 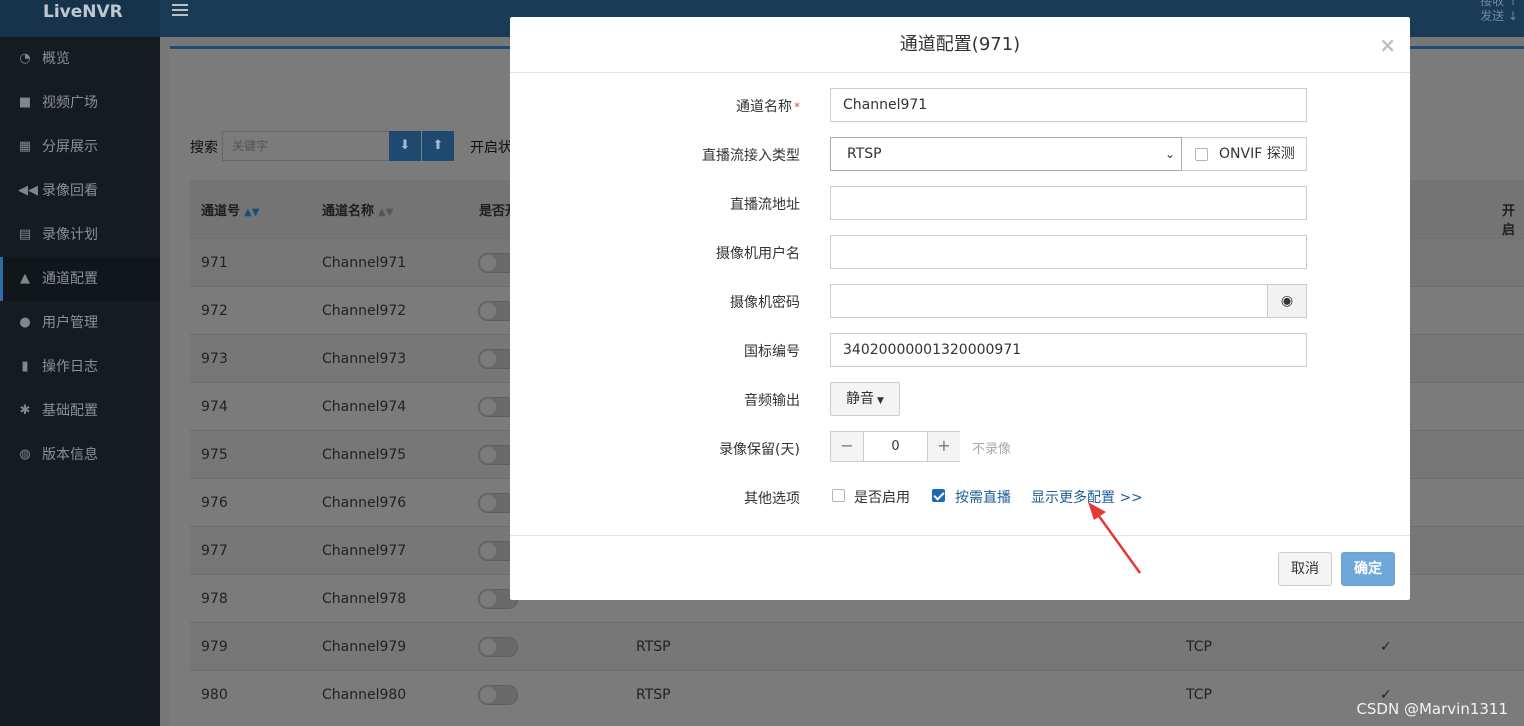 I want to click on cell-channel-name: Channel971, so click(x=364, y=263).